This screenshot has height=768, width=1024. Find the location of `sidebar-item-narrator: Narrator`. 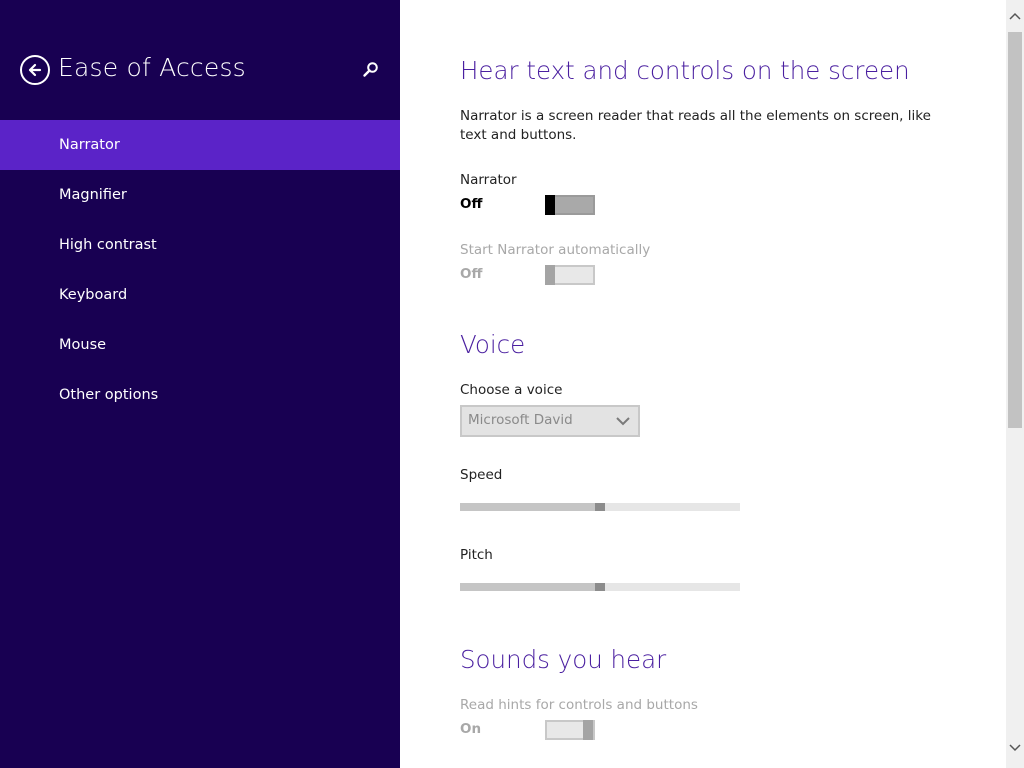

sidebar-item-narrator: Narrator is located at coordinates (200, 145).